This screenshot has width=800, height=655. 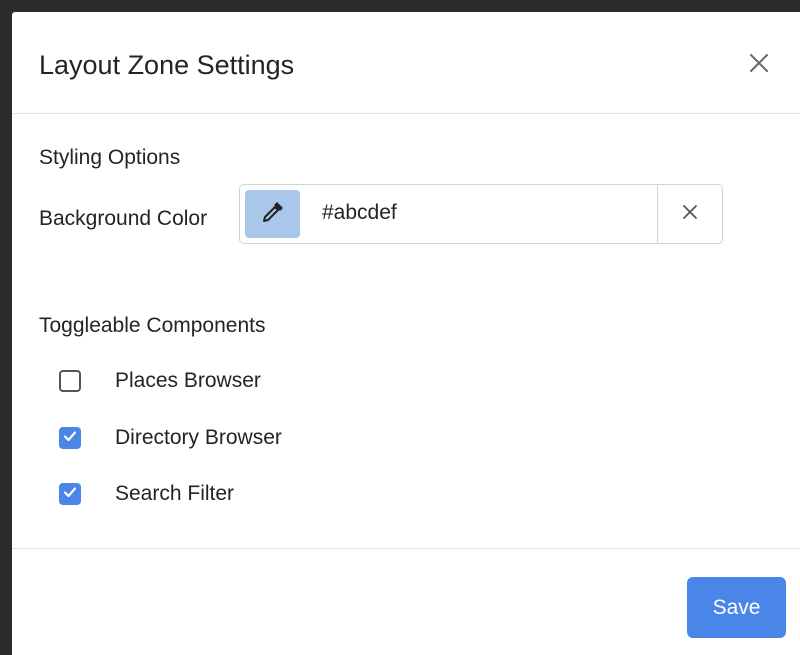 What do you see at coordinates (70, 381) in the screenshot?
I see `places-browser-checkbox` at bounding box center [70, 381].